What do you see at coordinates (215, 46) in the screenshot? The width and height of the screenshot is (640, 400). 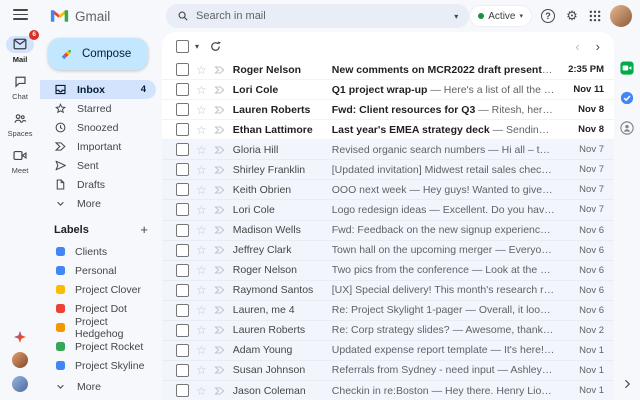 I see `refresh-icon` at bounding box center [215, 46].